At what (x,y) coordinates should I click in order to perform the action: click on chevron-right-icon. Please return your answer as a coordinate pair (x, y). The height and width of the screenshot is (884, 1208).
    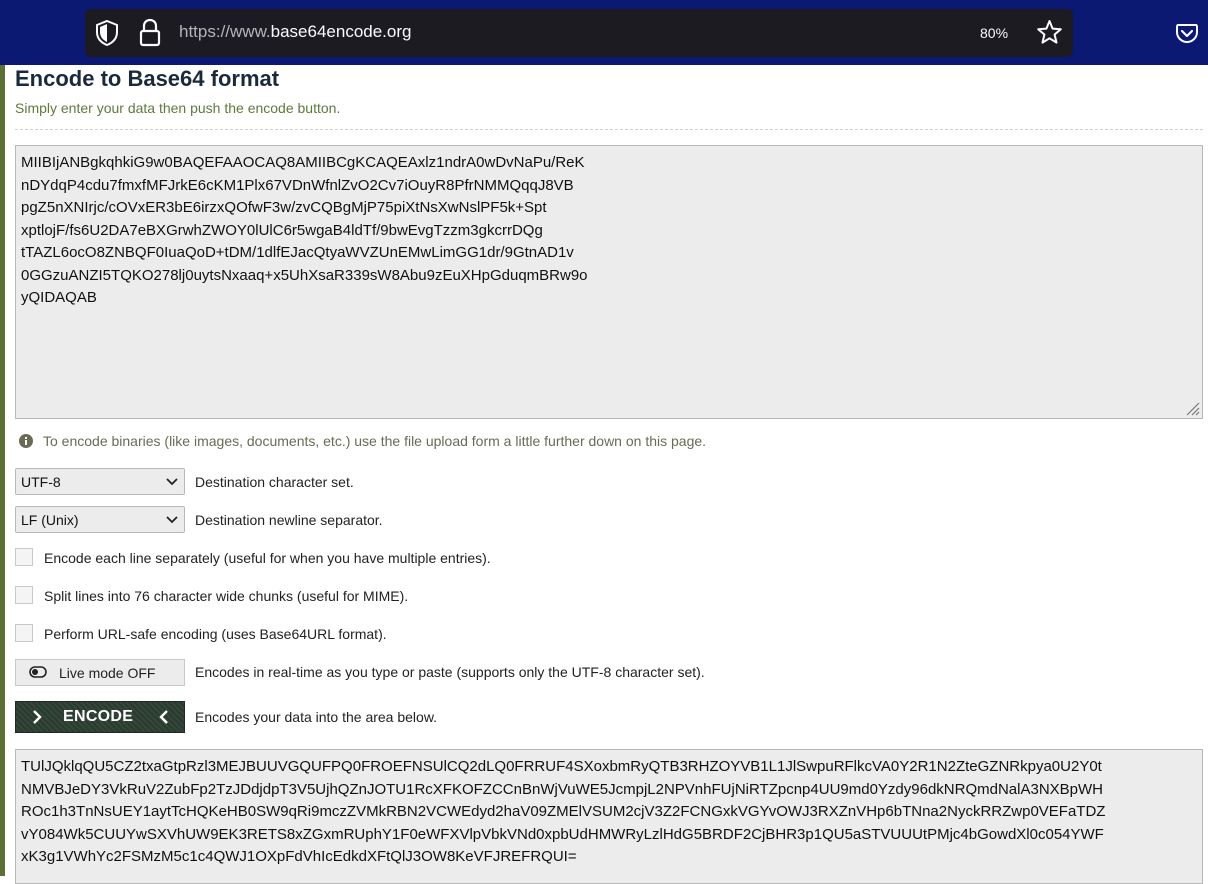
    Looking at the image, I should click on (37, 717).